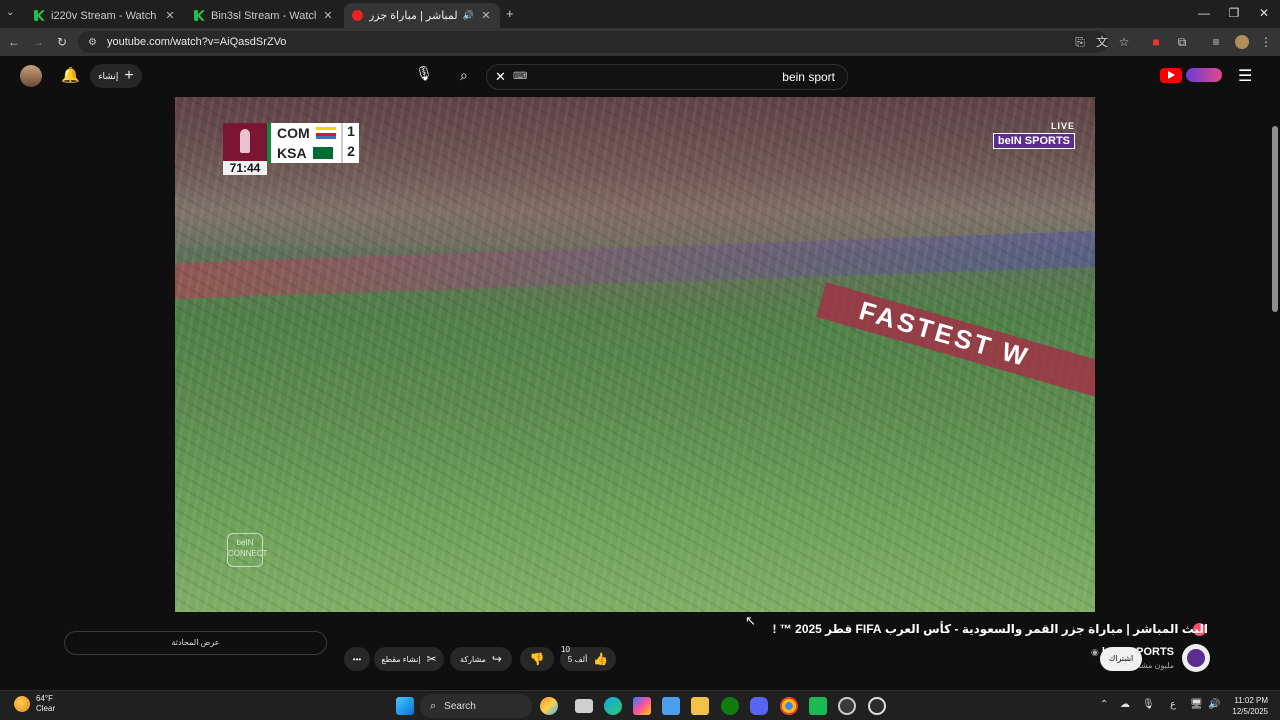 The width and height of the screenshot is (1280, 720). Describe the element at coordinates (1242, 42) in the screenshot. I see `profile-avatar` at that location.